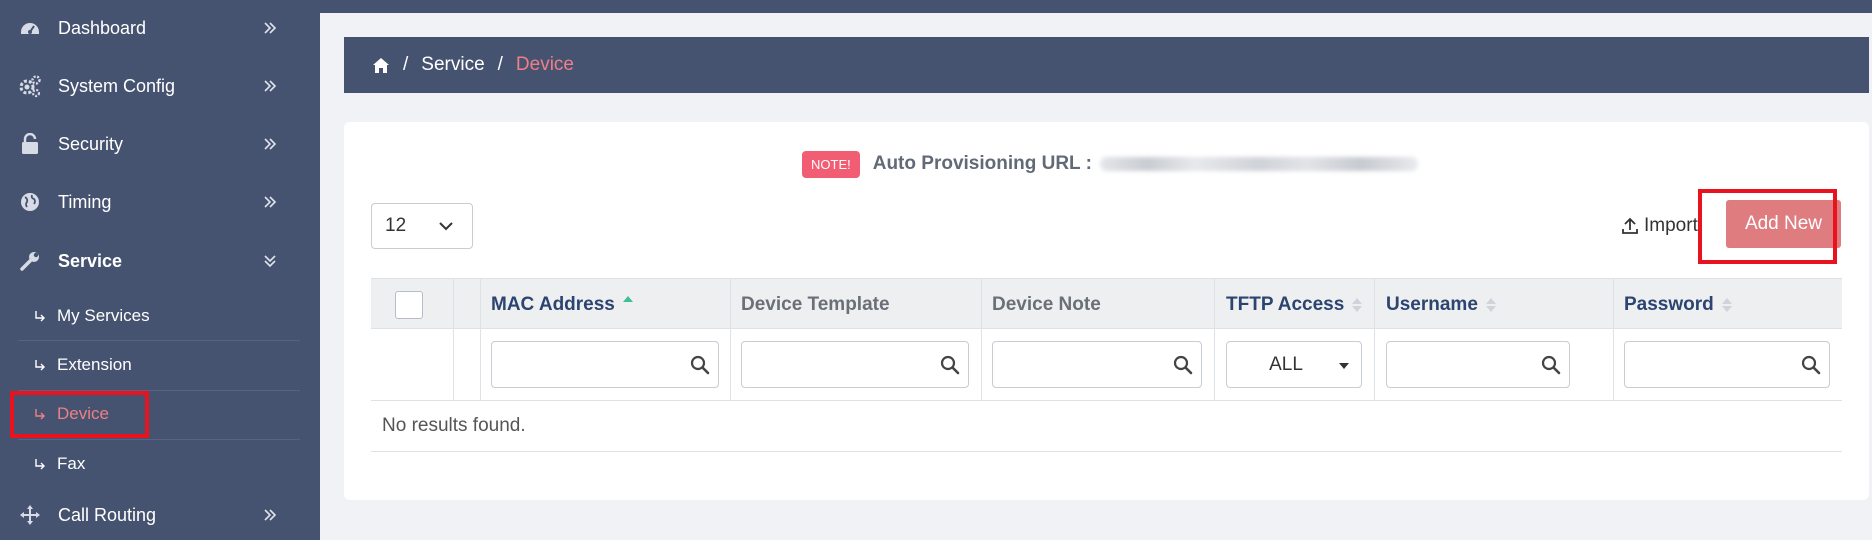  What do you see at coordinates (605, 364) in the screenshot?
I see `mac-address-filter-input` at bounding box center [605, 364].